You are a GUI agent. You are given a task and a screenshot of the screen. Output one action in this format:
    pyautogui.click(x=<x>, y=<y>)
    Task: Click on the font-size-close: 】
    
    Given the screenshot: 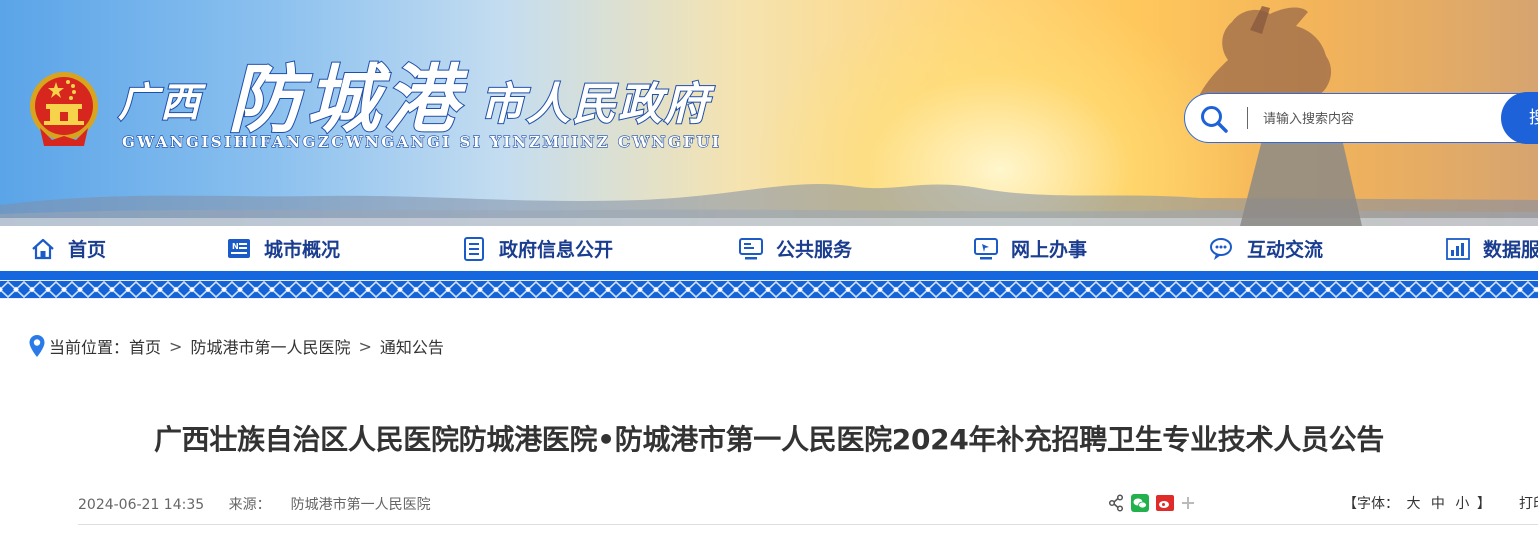 What is the action you would take?
    pyautogui.click(x=1483, y=504)
    